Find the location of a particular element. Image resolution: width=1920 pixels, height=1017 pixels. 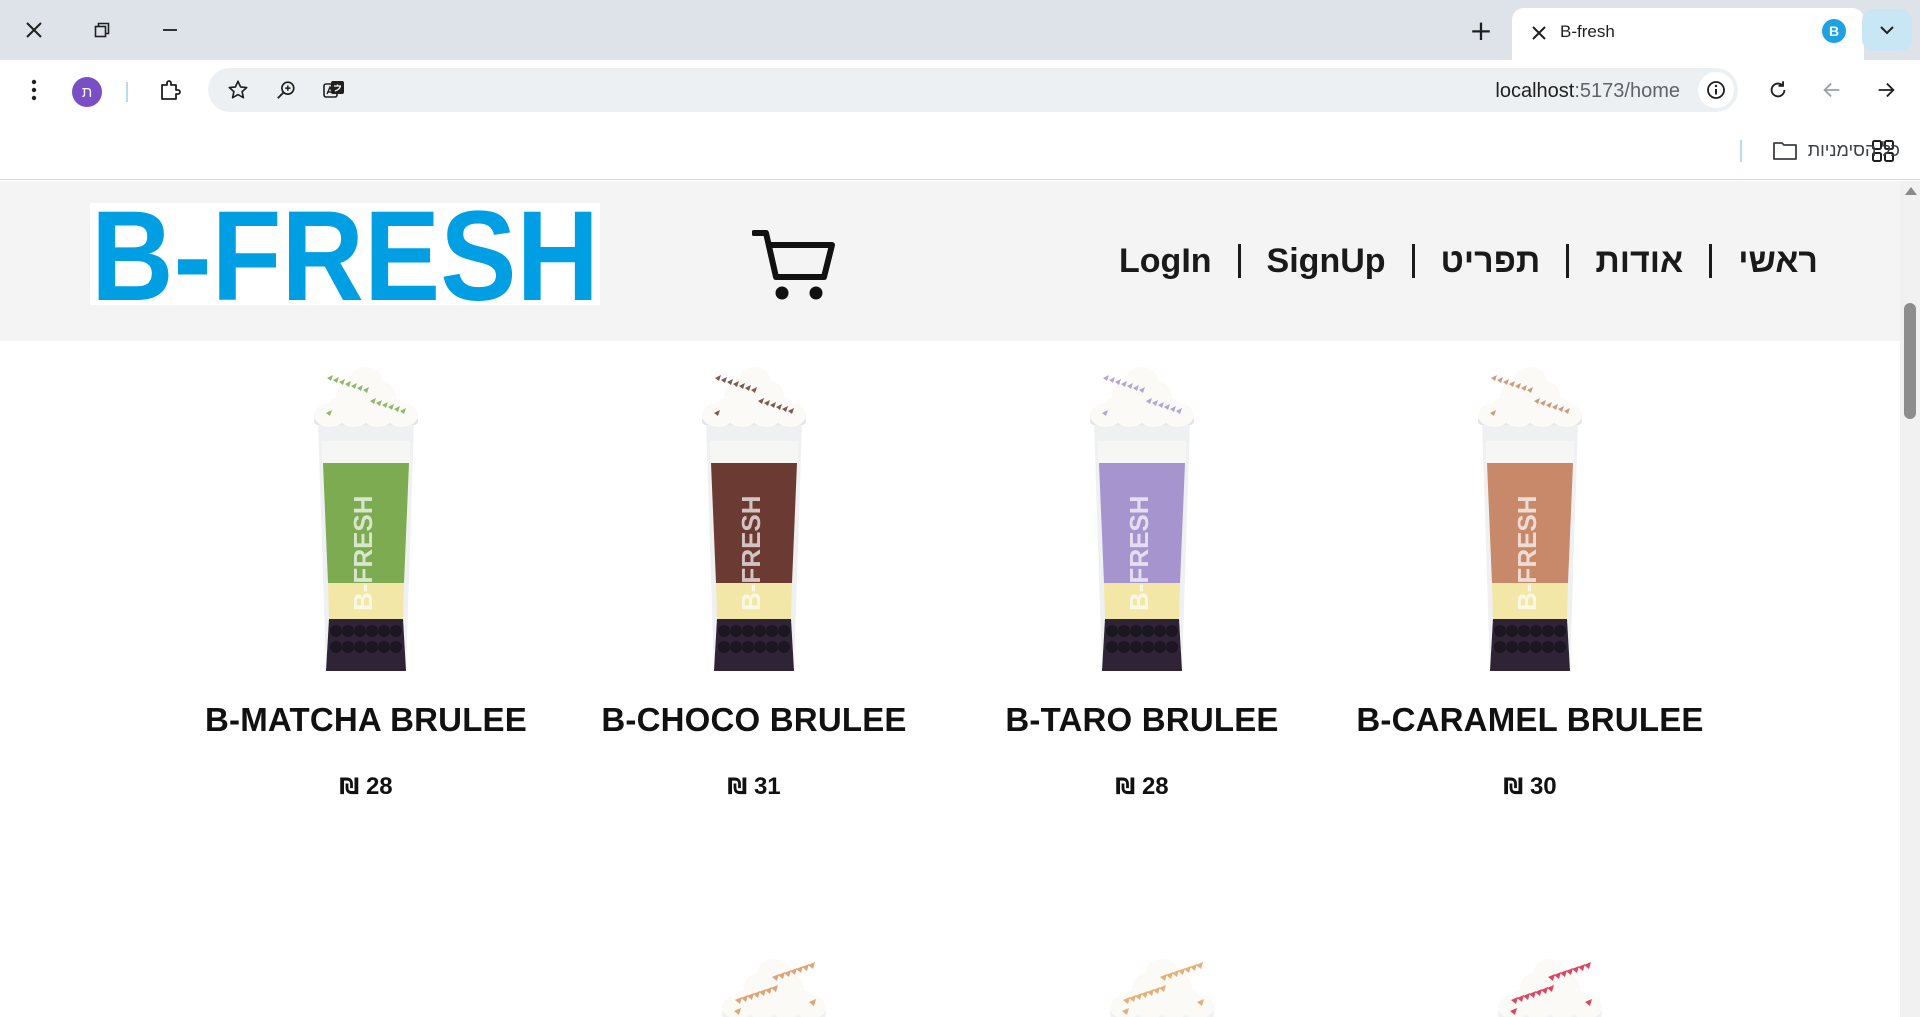

bookmarks-separator is located at coordinates (1741, 151).